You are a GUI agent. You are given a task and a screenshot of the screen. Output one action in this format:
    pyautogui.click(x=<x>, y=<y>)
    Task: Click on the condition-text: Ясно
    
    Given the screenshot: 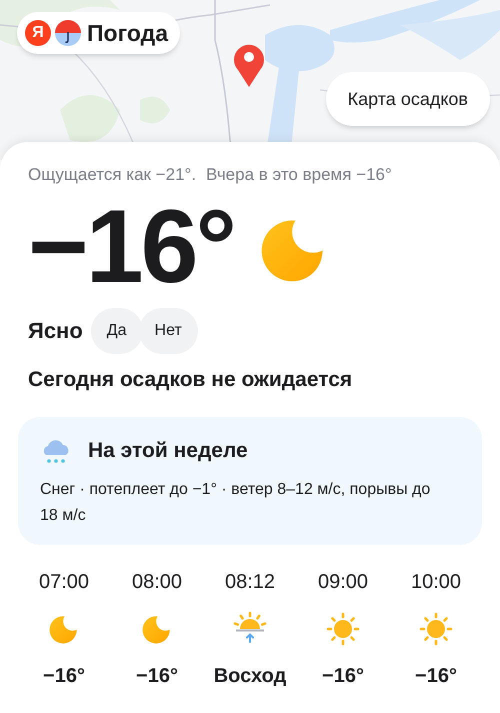 What is the action you would take?
    pyautogui.click(x=55, y=331)
    